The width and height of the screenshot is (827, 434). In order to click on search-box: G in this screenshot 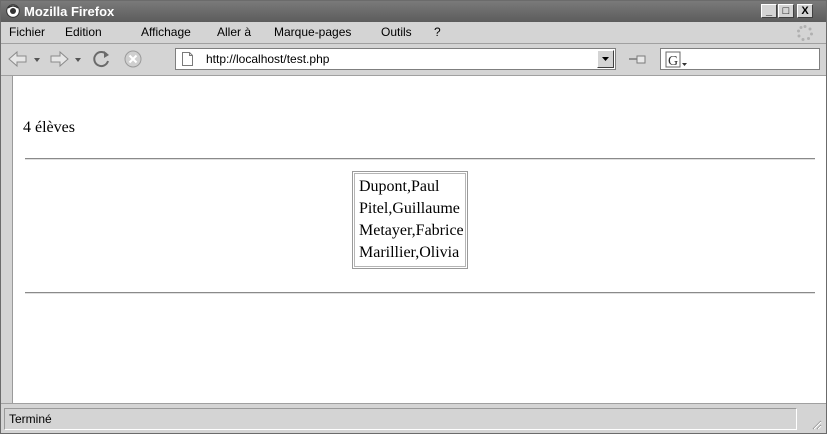, I will do `click(740, 59)`.